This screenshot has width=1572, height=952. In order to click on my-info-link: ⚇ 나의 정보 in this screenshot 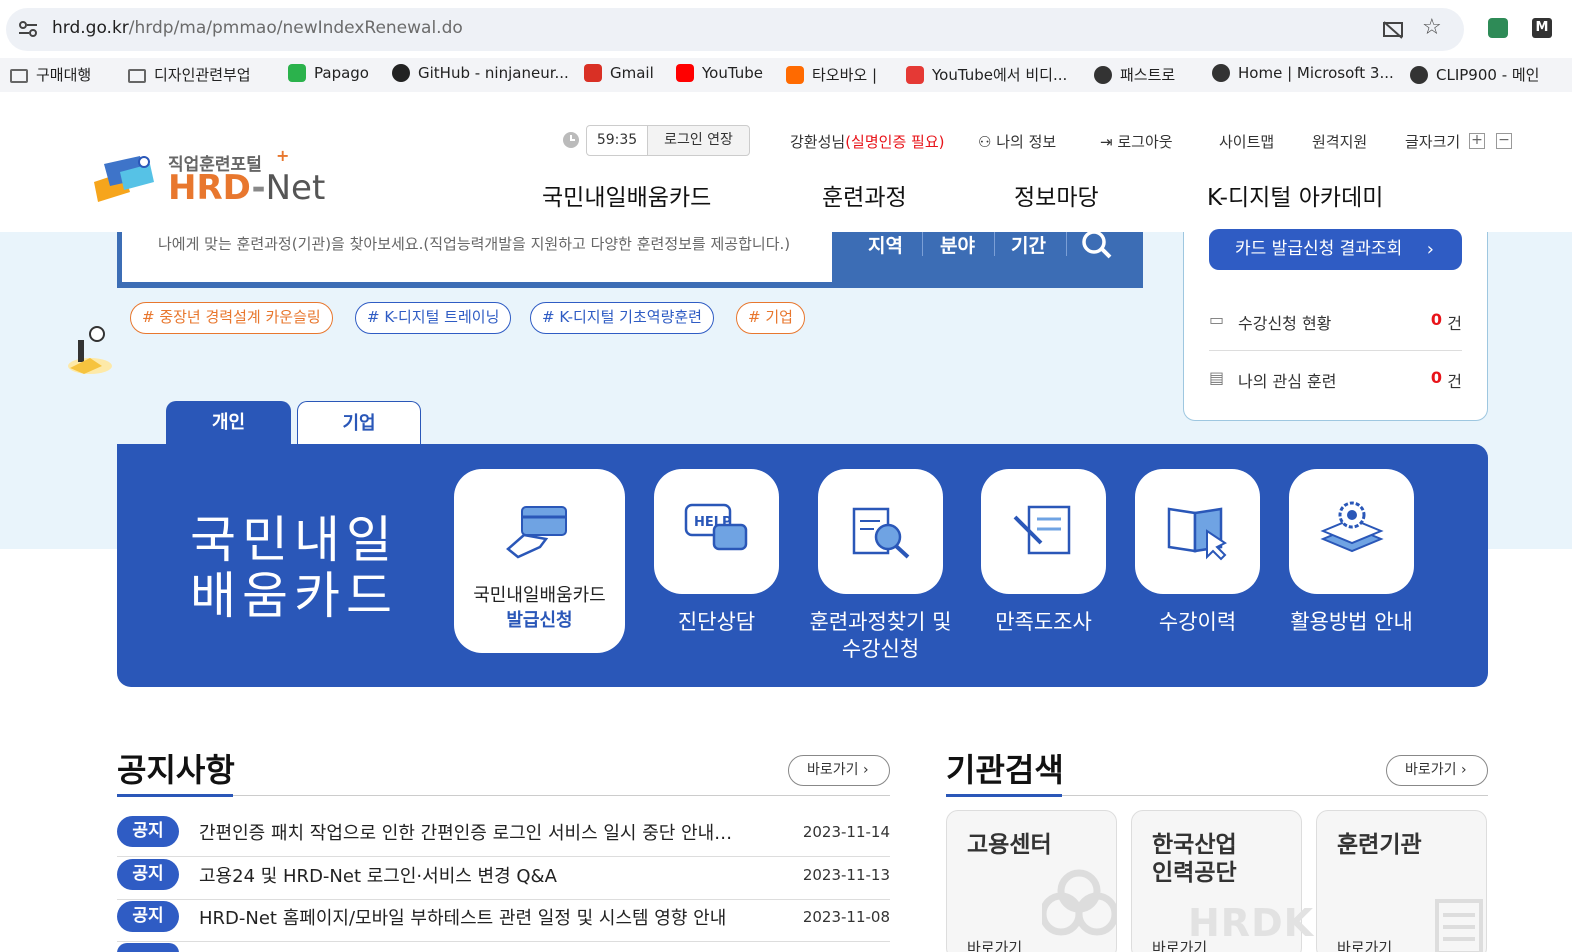, I will do `click(1017, 141)`.